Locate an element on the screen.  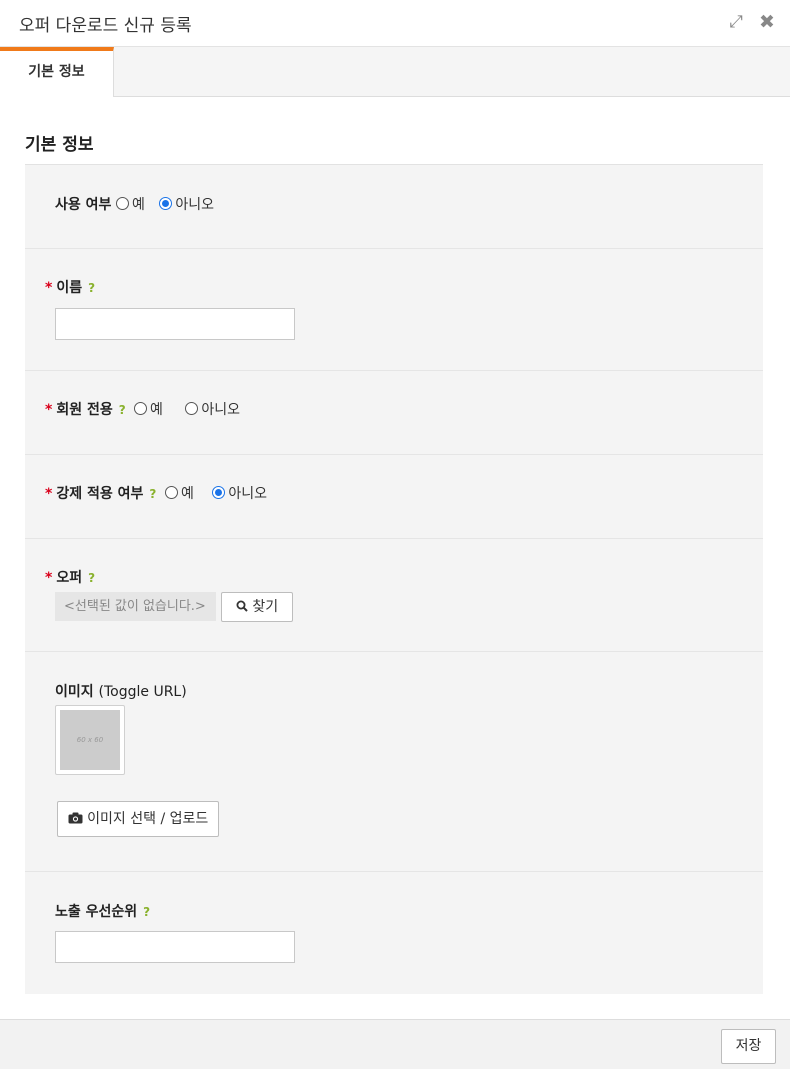
close-icon: ✖ is located at coordinates (767, 22).